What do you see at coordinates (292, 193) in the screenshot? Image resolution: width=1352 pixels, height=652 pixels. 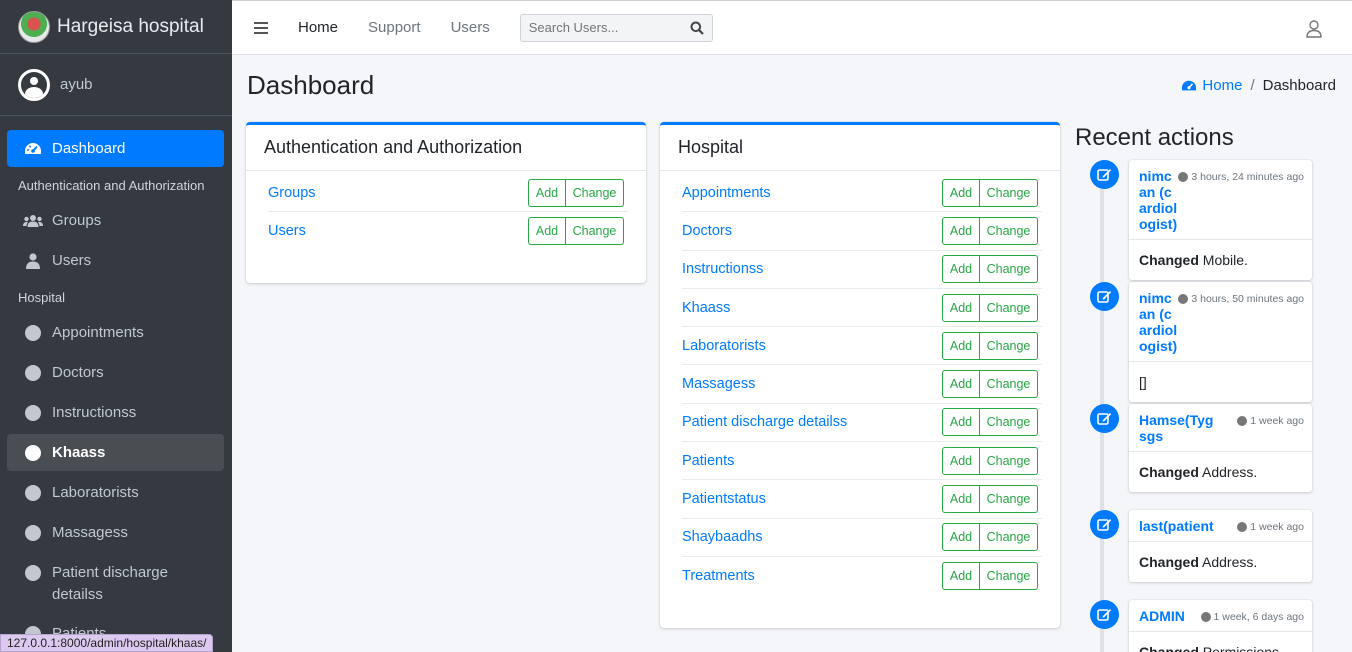 I see `model-link-groups: Groups` at bounding box center [292, 193].